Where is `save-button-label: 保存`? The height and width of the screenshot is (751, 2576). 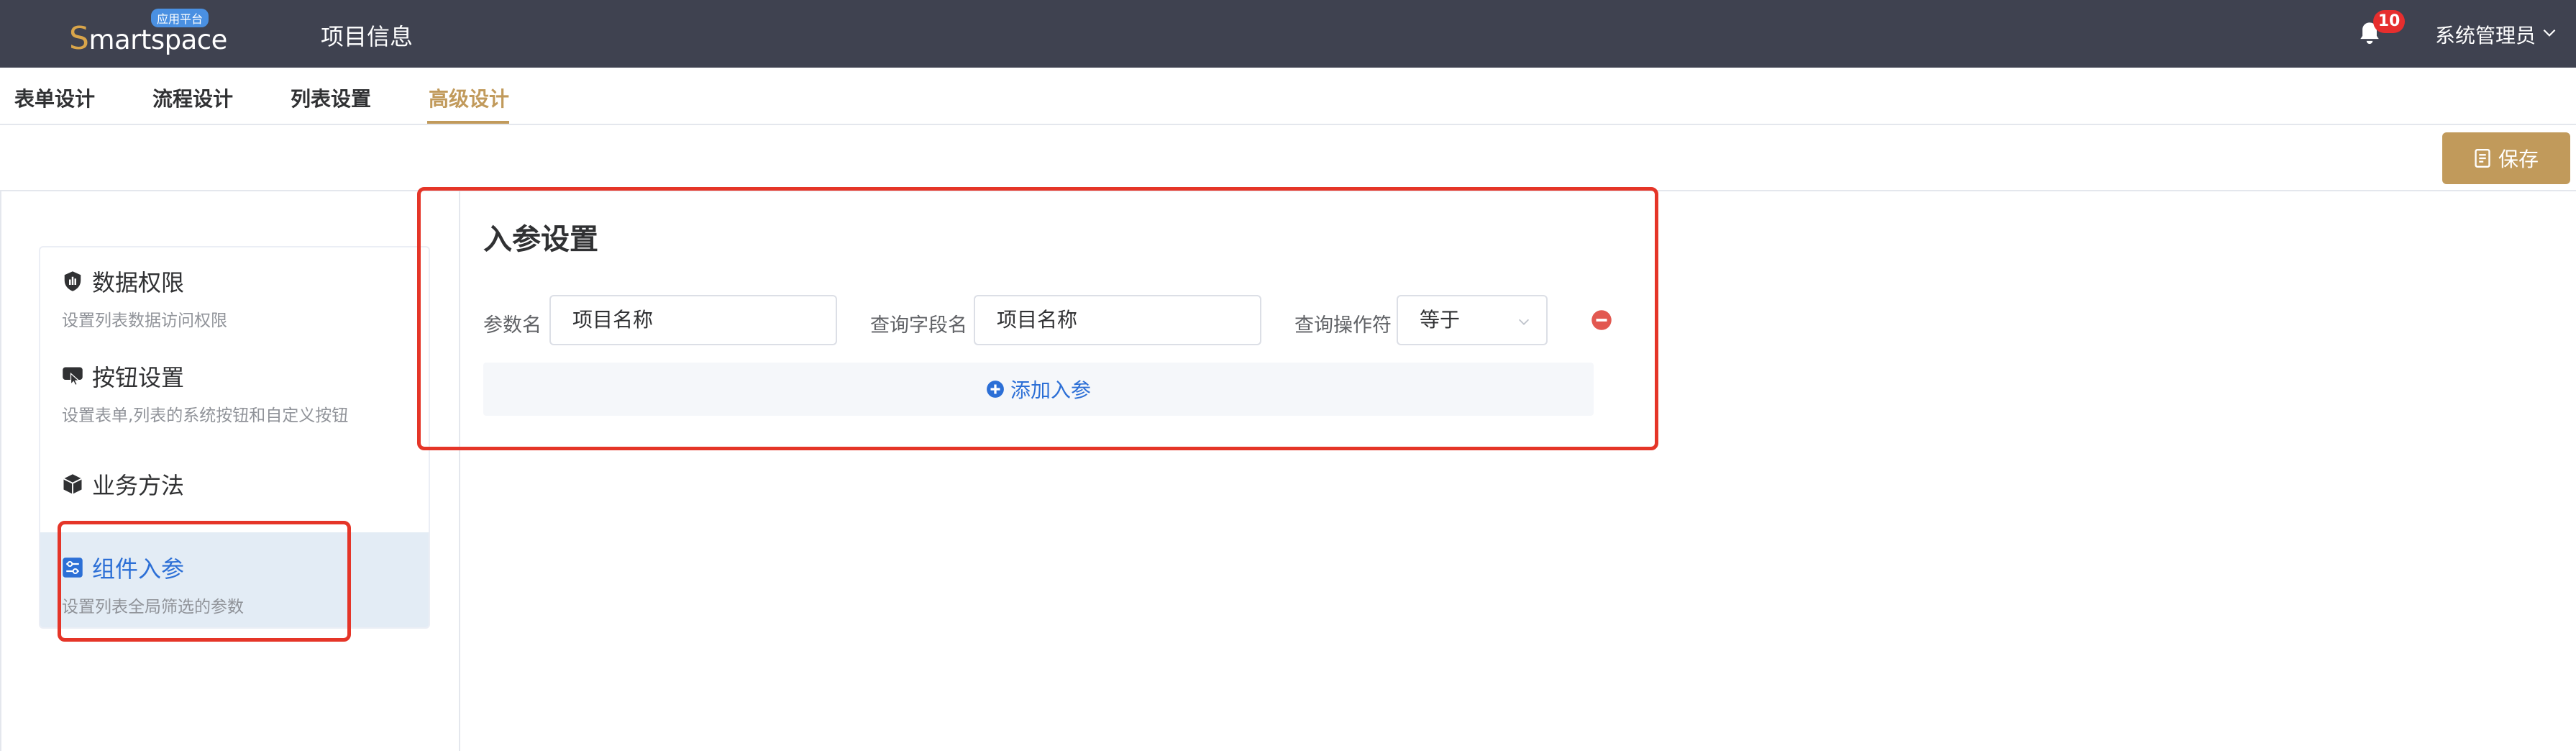 save-button-label: 保存 is located at coordinates (2518, 159).